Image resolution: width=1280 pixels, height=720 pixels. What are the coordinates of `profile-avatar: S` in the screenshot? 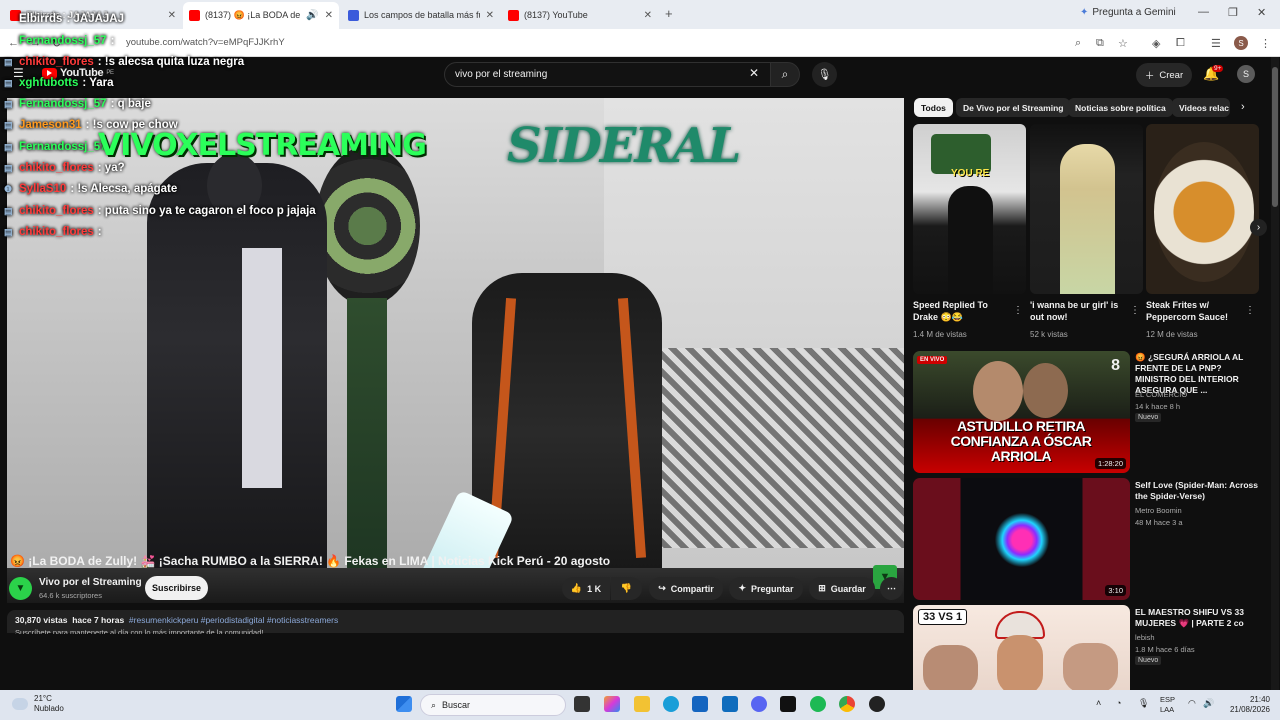 It's located at (1241, 43).